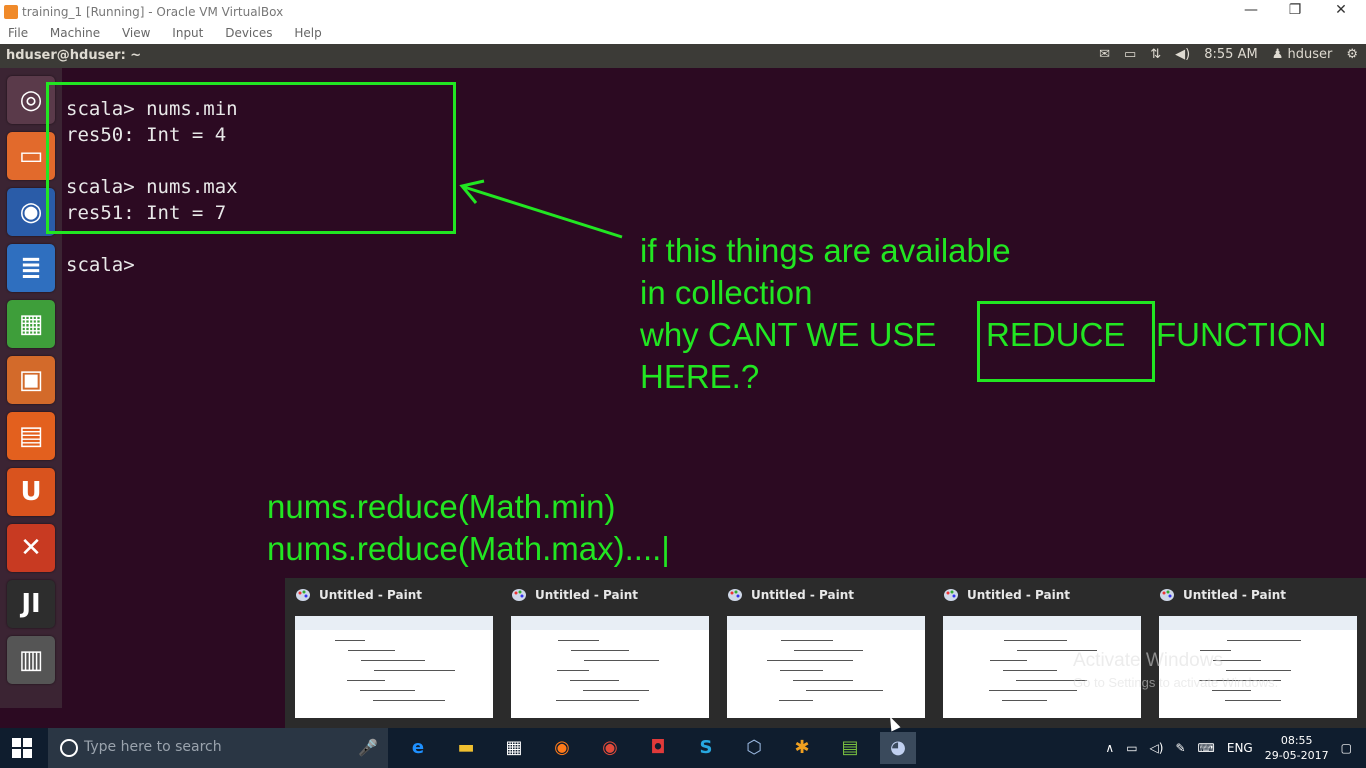  Describe the element at coordinates (1241, 334) in the screenshot. I see `question-line-3c: FUNCTION` at that location.